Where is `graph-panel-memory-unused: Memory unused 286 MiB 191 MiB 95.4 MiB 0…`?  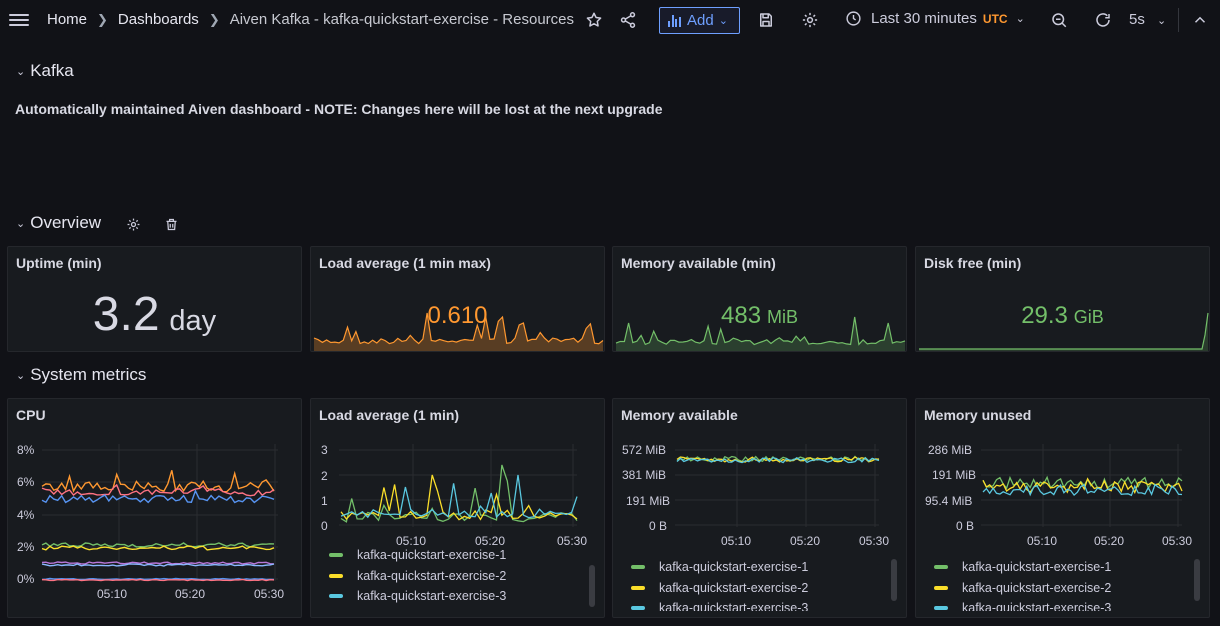
graph-panel-memory-unused: Memory unused 286 MiB 191 MiB 95.4 MiB 0… is located at coordinates (1062, 508).